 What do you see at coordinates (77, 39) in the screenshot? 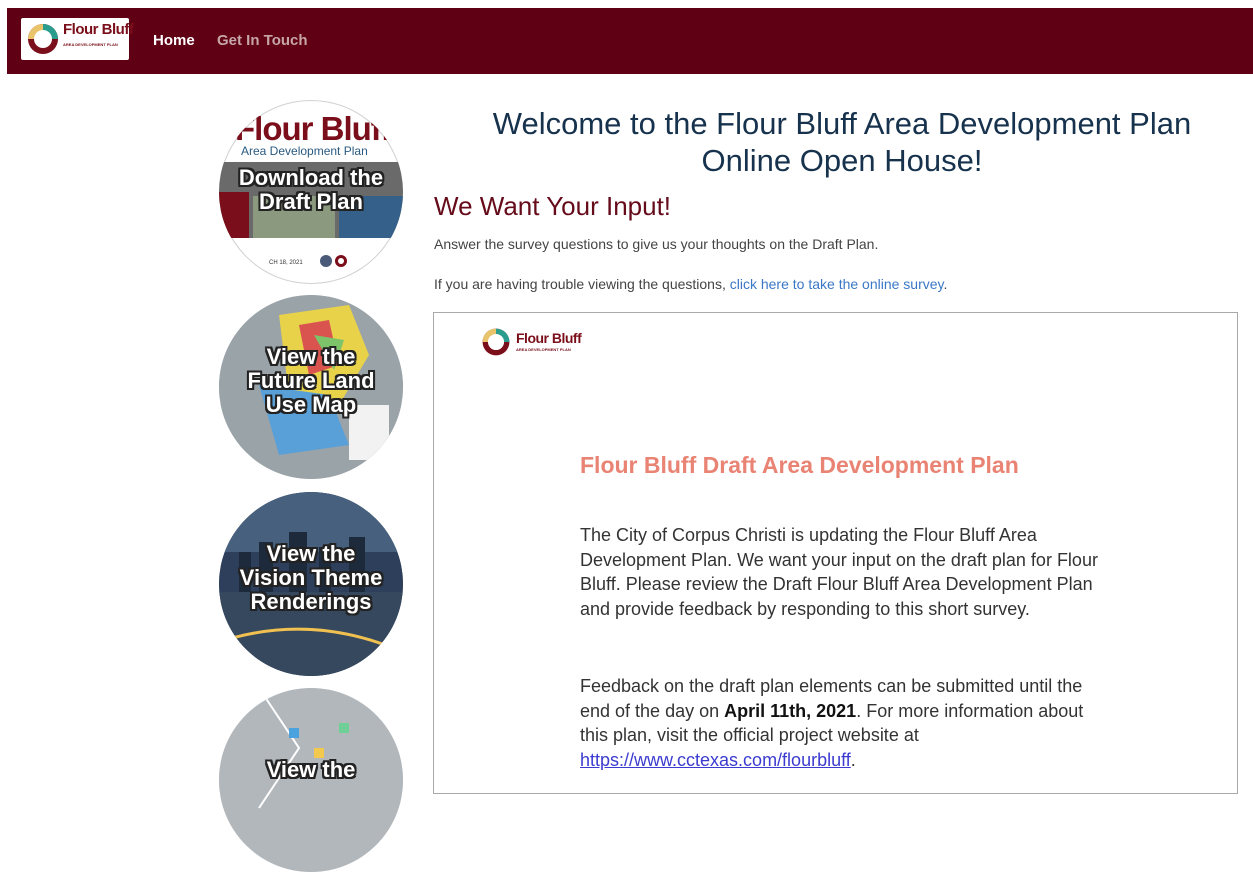
I see `brand-logo: Flour Bluff AREA DEVELOPMENT PLAN` at bounding box center [77, 39].